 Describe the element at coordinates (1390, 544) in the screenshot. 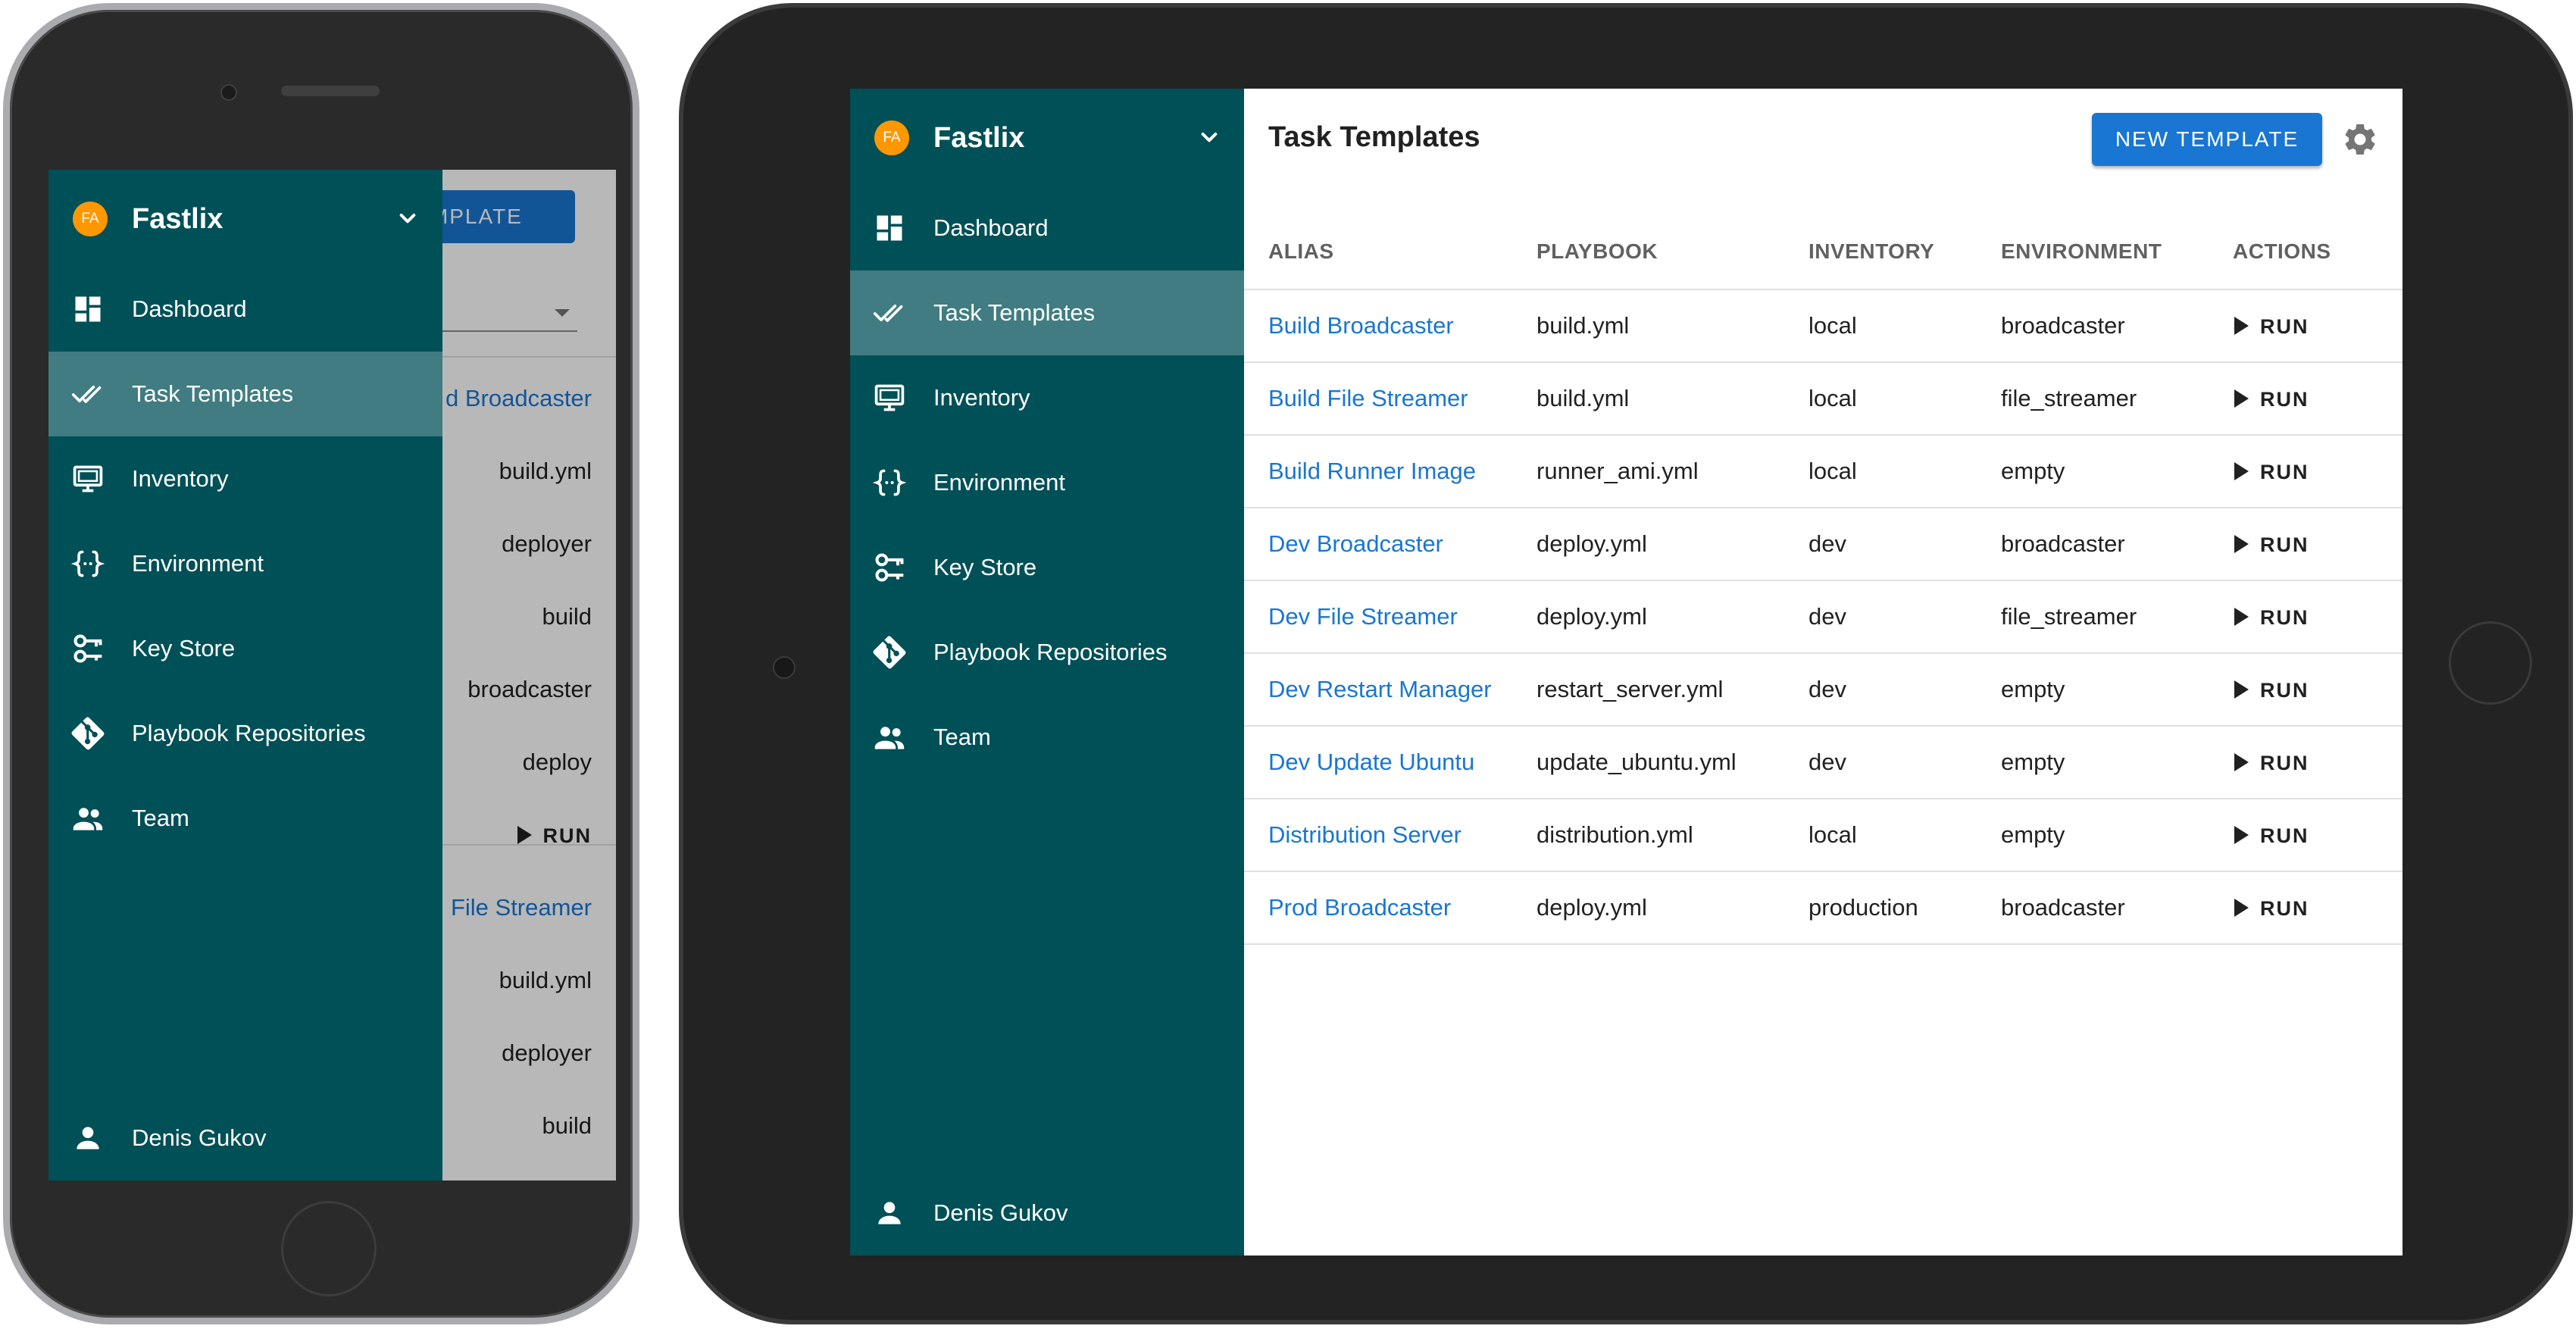

I see `template-alias-link: Dev Broadcaster` at that location.